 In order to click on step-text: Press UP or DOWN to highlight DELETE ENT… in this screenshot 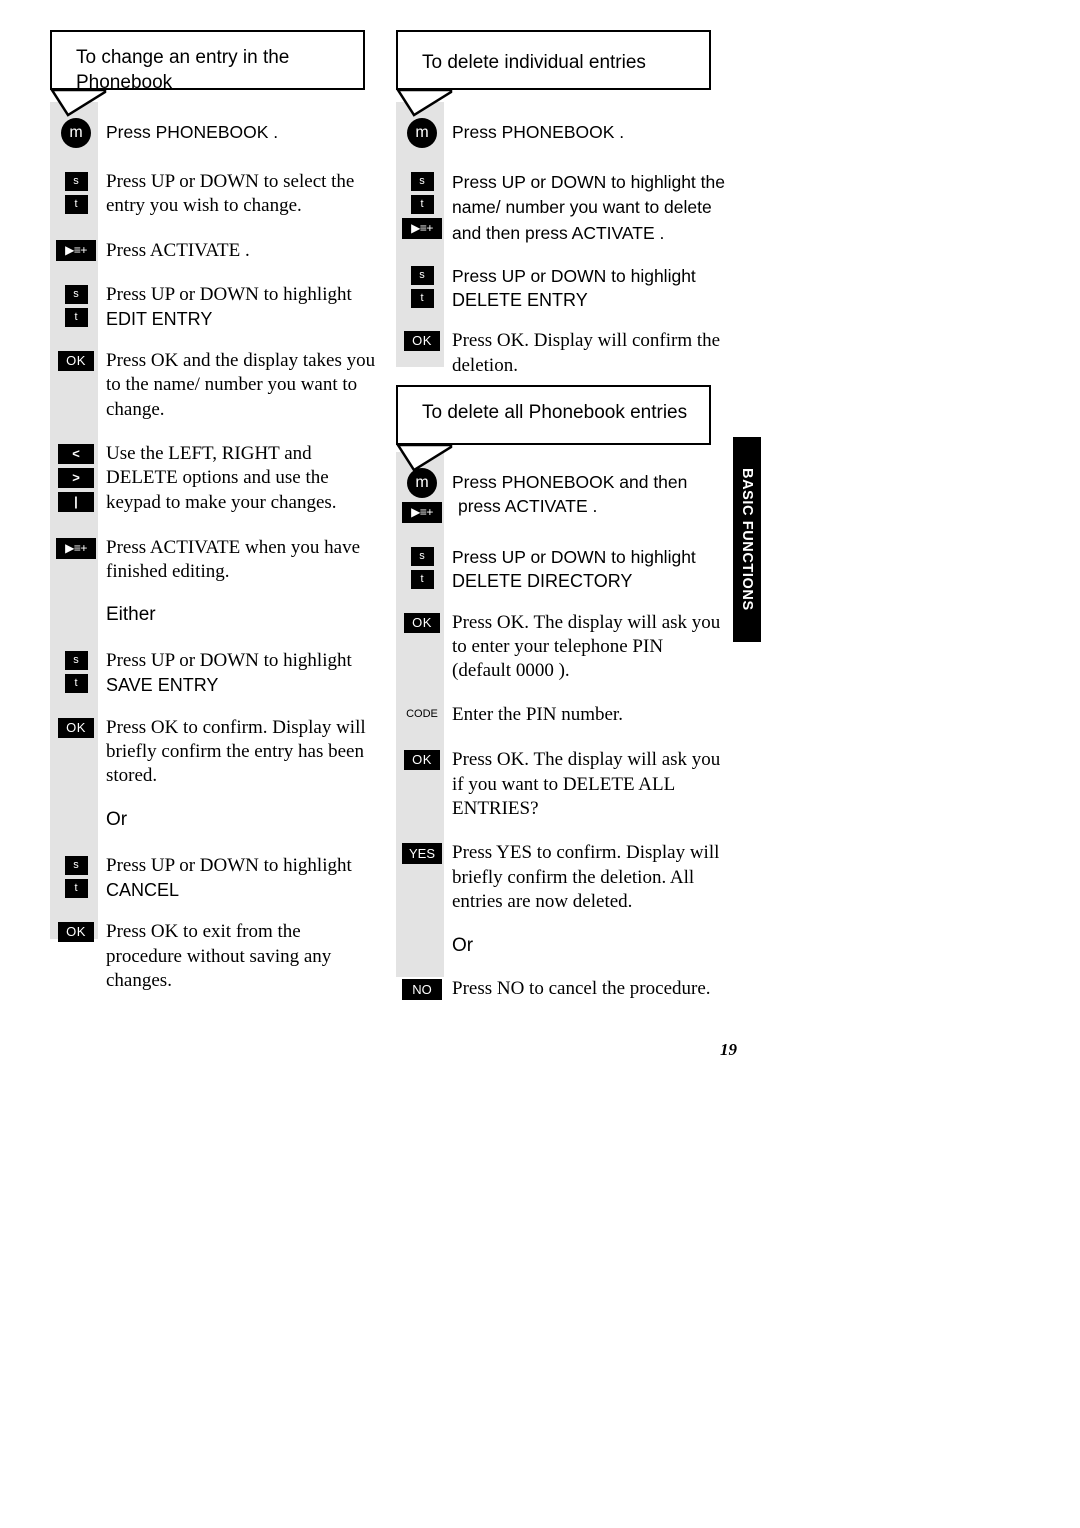, I will do `click(572, 288)`.